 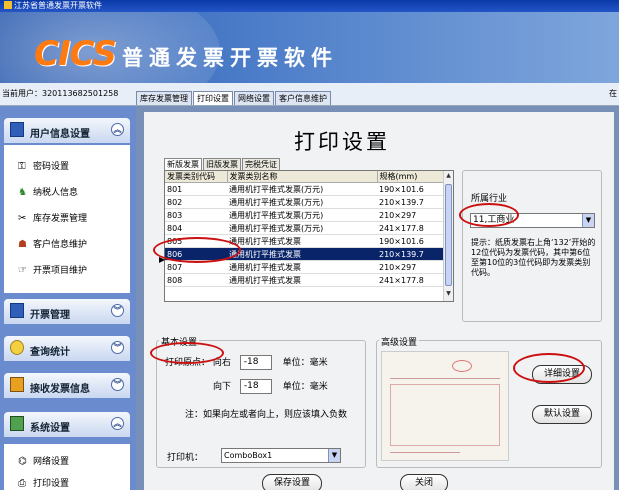 I want to click on tools-icon: ✂, so click(x=22, y=218).